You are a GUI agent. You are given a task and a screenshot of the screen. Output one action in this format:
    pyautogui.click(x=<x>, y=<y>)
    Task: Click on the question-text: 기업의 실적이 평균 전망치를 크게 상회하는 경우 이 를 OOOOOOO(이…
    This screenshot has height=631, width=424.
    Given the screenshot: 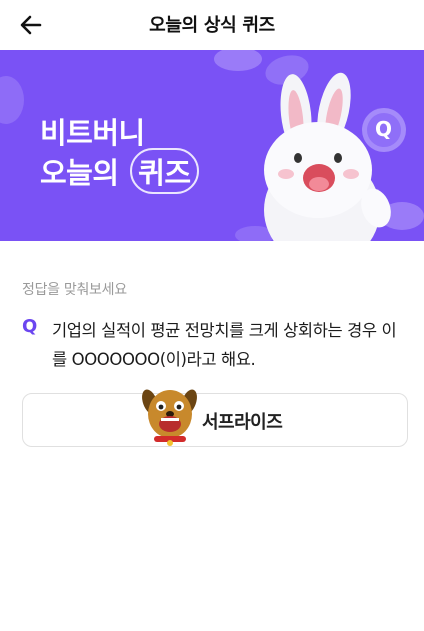 What is the action you would take?
    pyautogui.click(x=232, y=345)
    